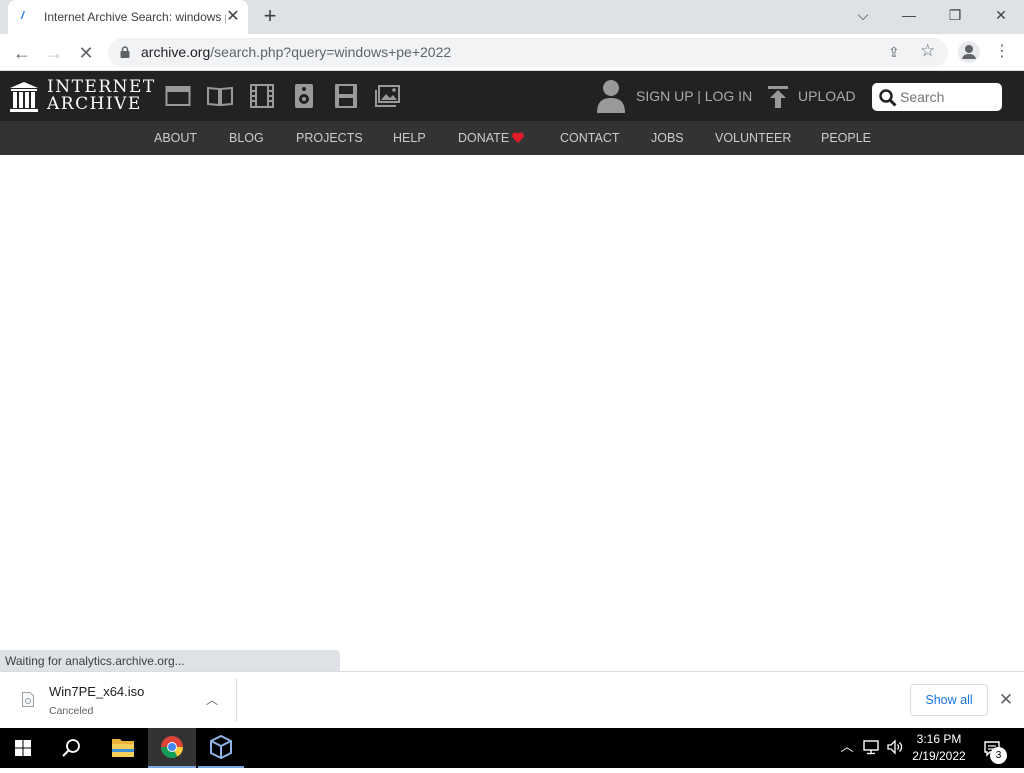 Image resolution: width=1024 pixels, height=773 pixels. Describe the element at coordinates (135, 17) in the screenshot. I see `tab-title: Internet Archive Search: windows pe 2022` at that location.